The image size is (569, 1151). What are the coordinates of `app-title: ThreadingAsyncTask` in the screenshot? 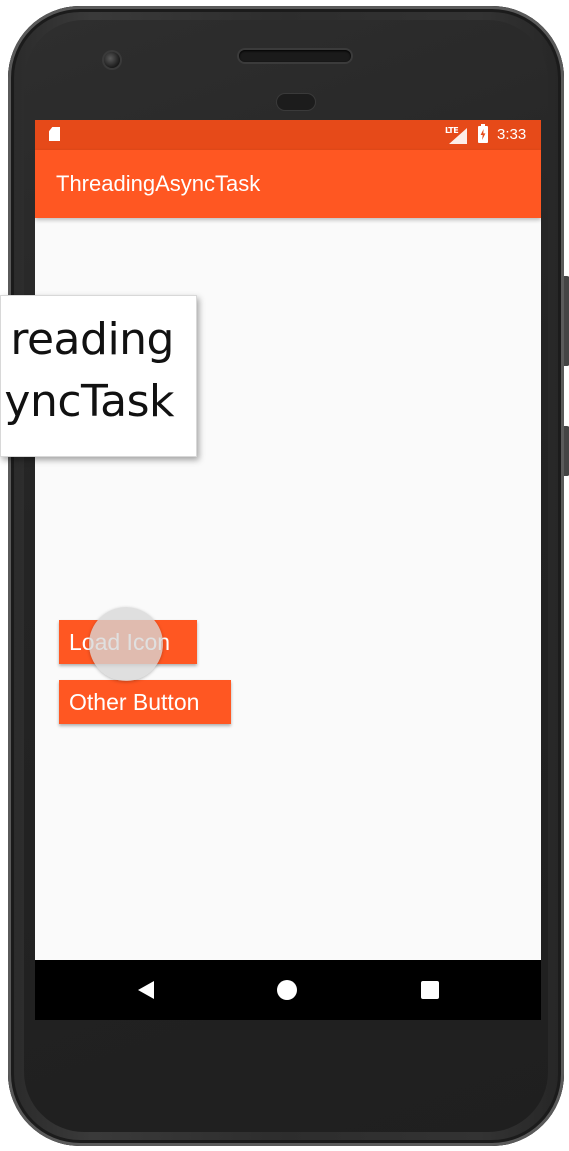 It's located at (158, 183).